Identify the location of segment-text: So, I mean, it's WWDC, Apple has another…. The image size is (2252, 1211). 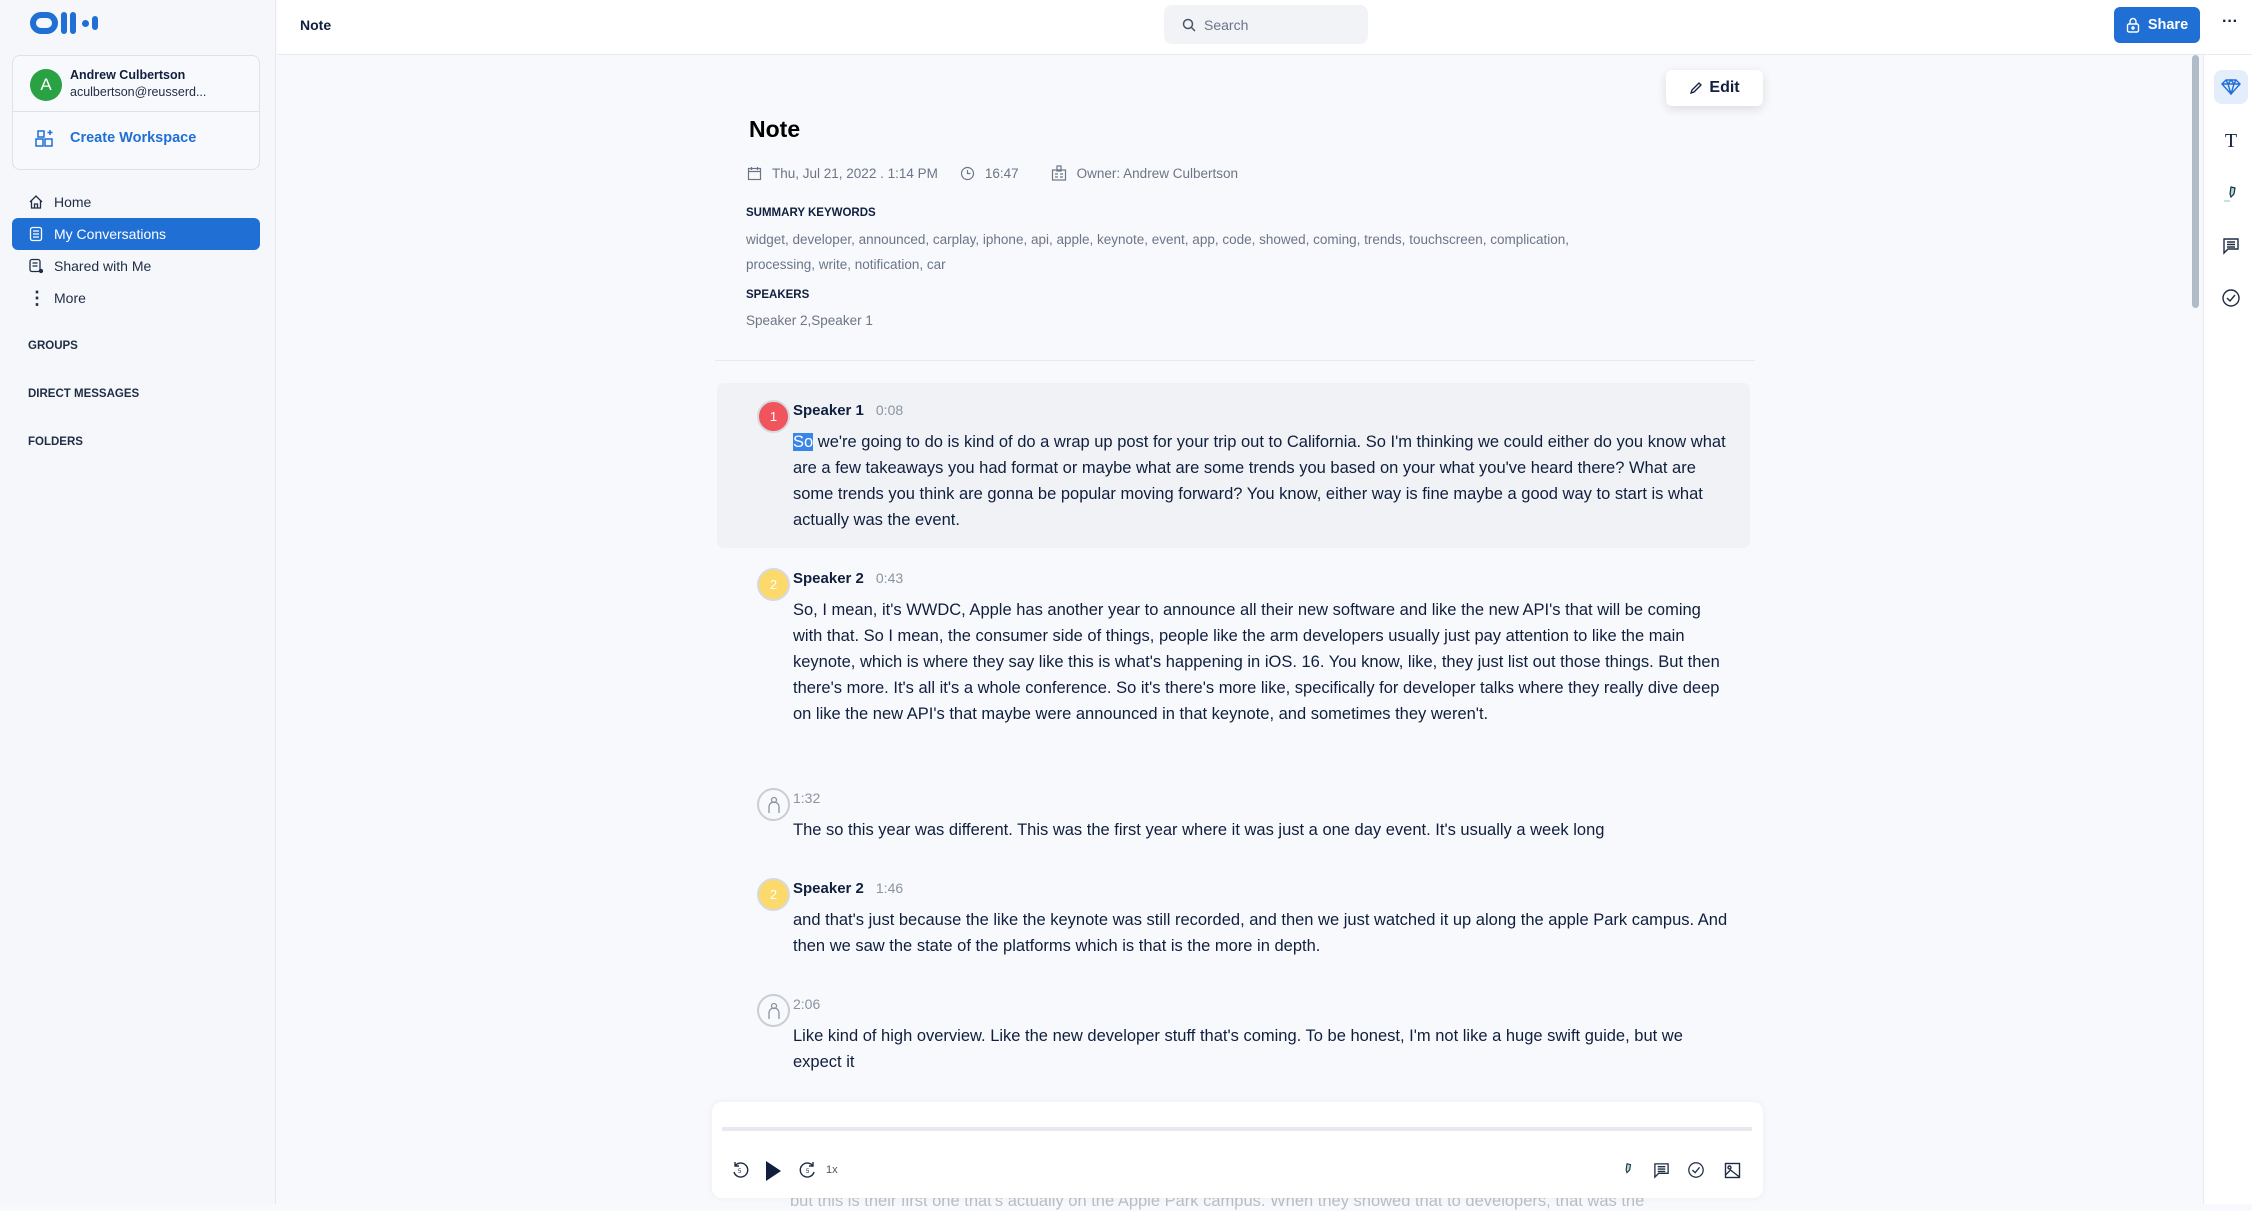
(1263, 662).